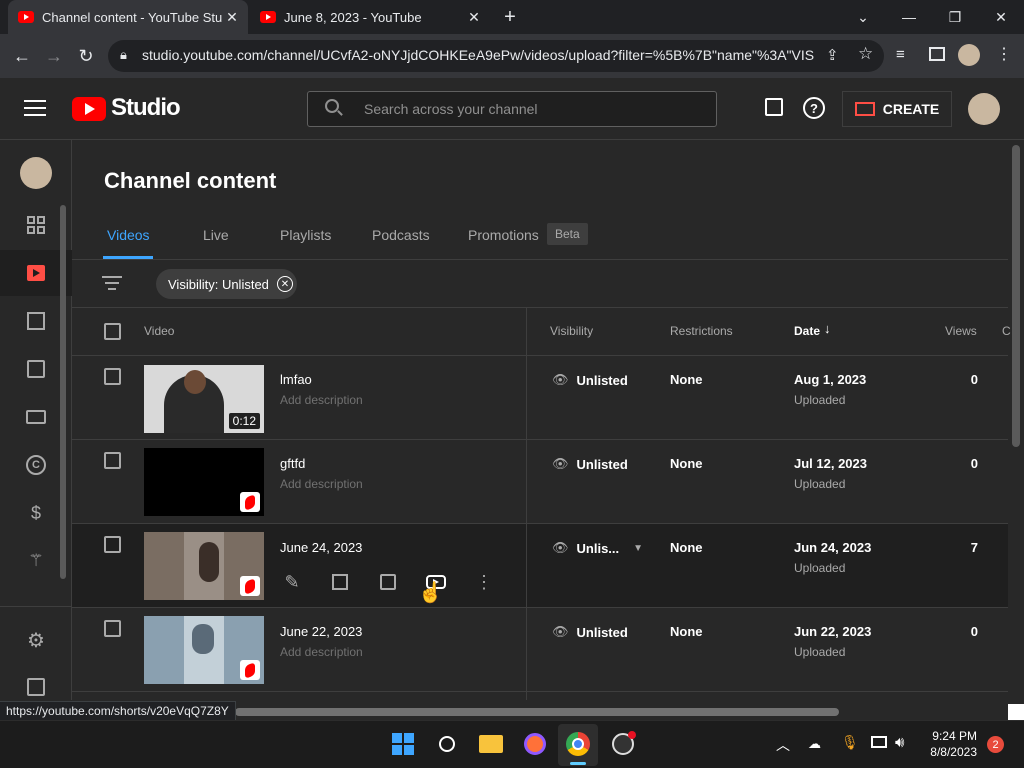 This screenshot has width=1024, height=768. Describe the element at coordinates (830, 379) in the screenshot. I see `date-cell: Aug 1, 2023` at that location.